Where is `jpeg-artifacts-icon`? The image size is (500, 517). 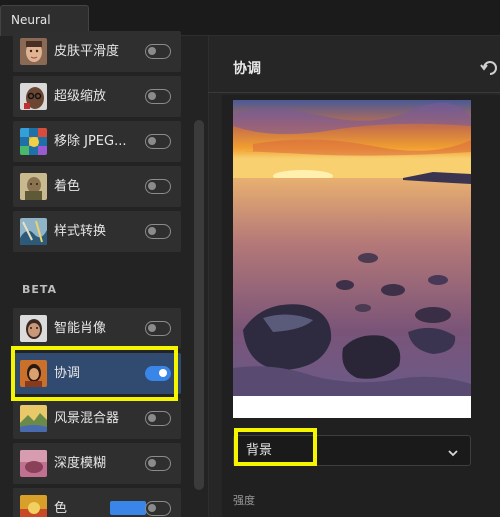 jpeg-artifacts-icon is located at coordinates (33, 141).